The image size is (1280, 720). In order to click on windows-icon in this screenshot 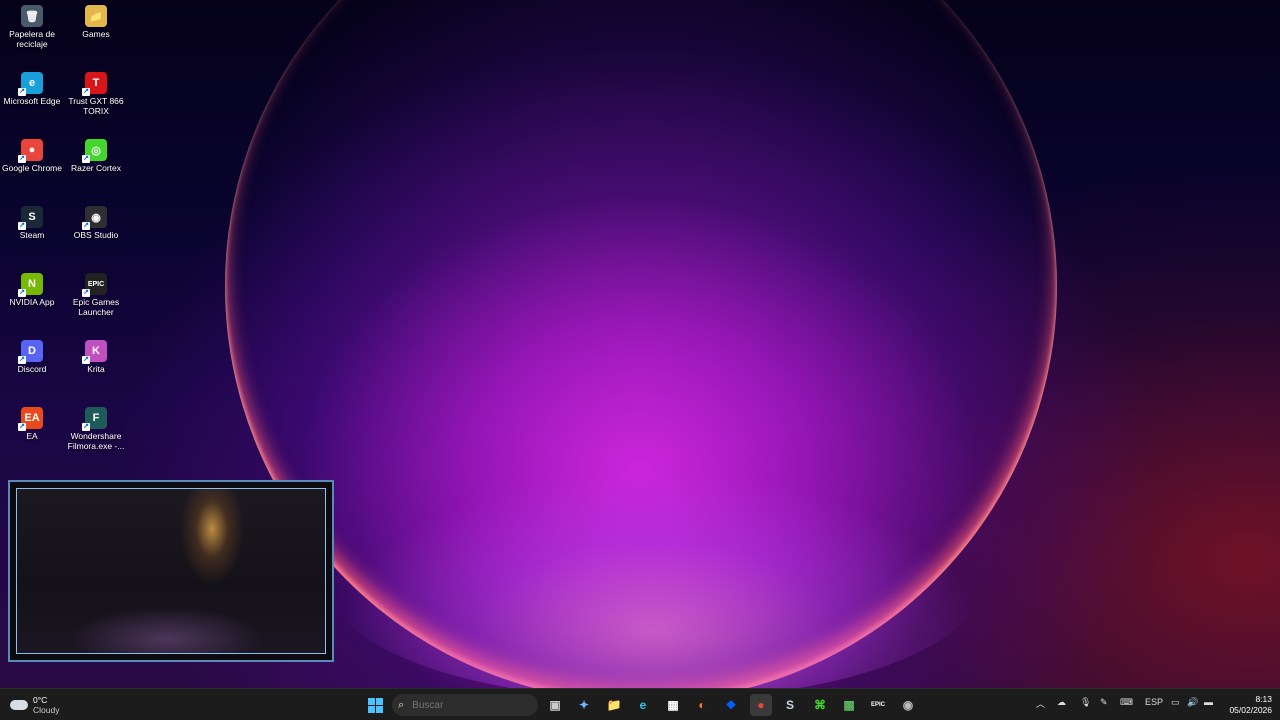, I will do `click(375, 705)`.